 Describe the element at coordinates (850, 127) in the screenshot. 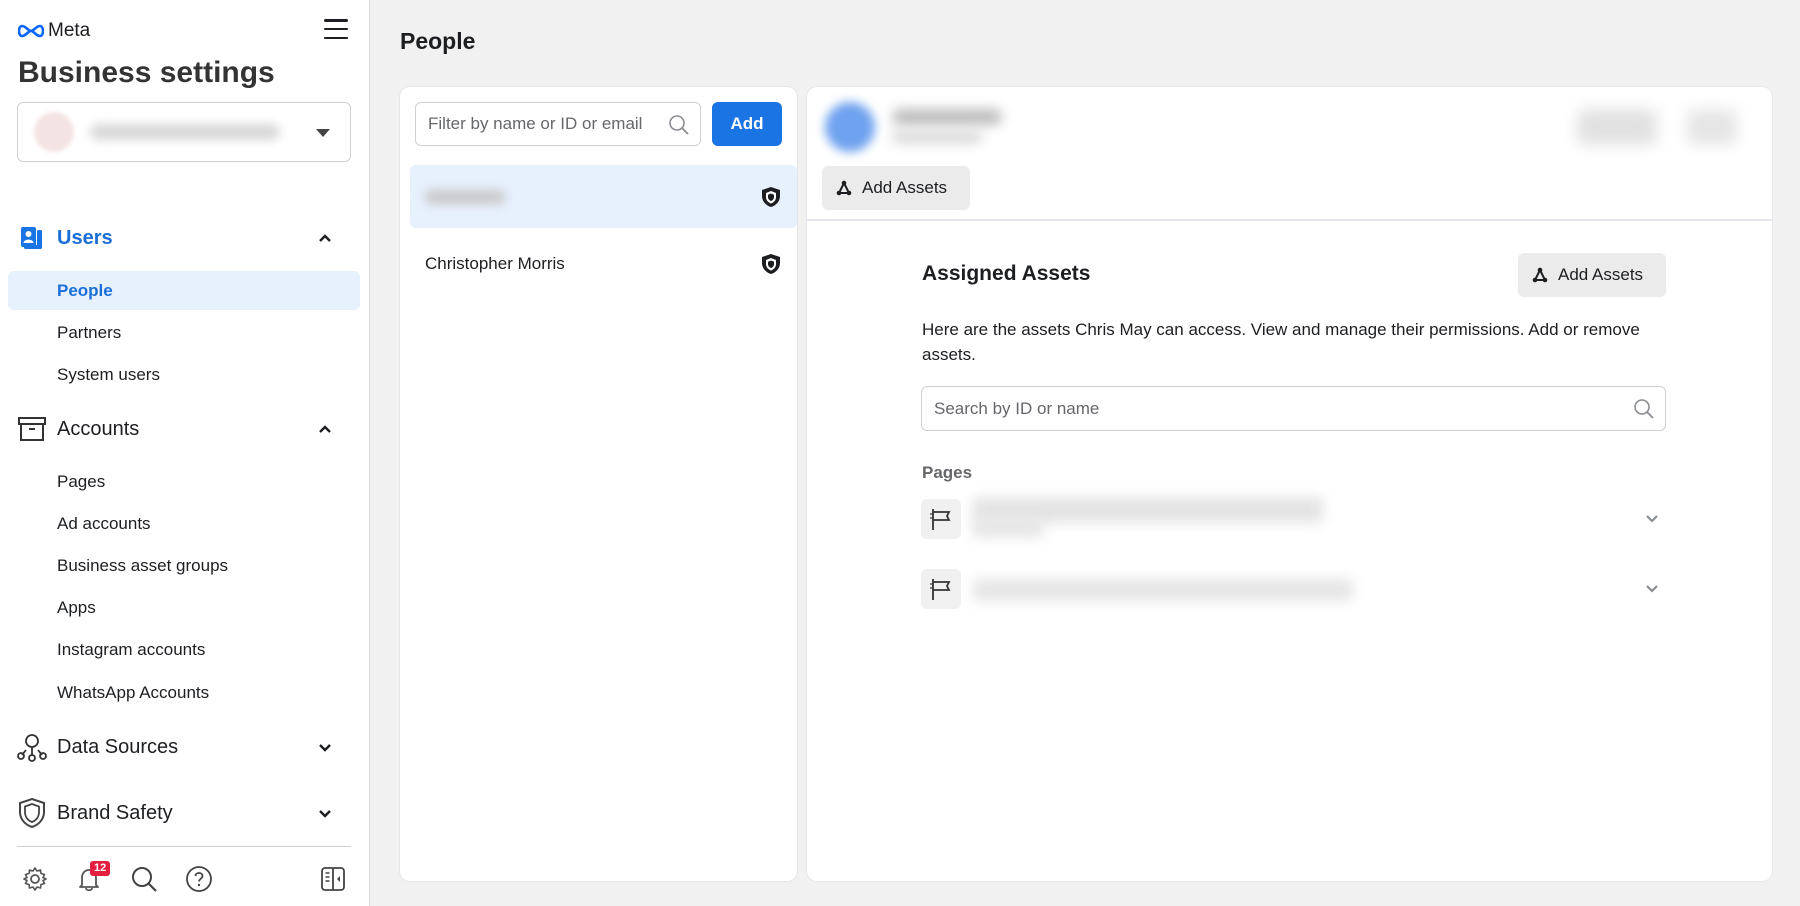

I see `person-avatar` at that location.